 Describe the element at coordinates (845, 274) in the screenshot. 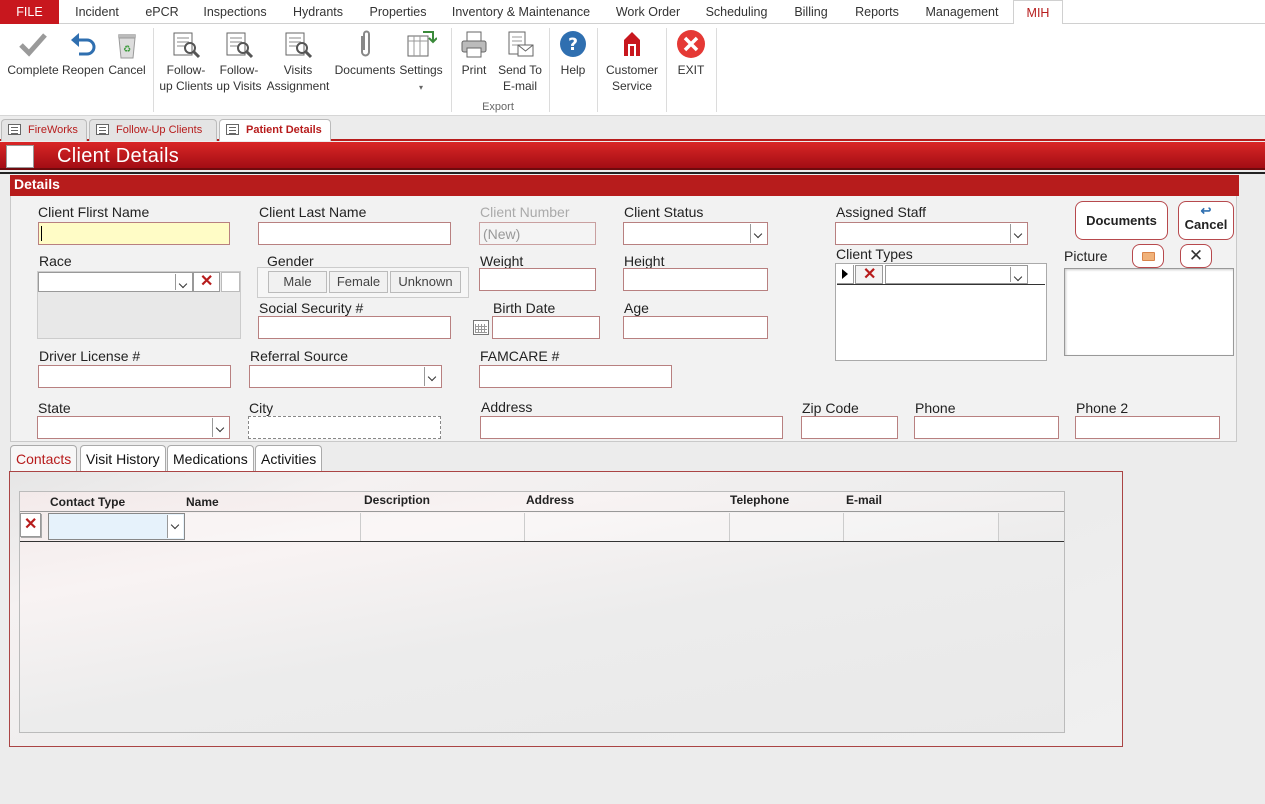

I see `record-selector` at that location.